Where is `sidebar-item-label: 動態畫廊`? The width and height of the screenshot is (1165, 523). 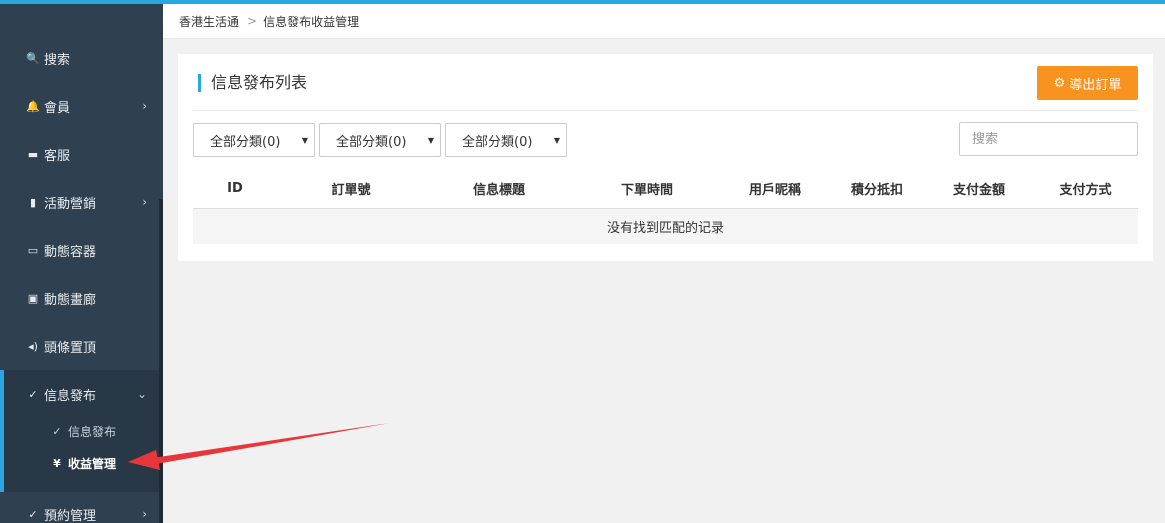
sidebar-item-label: 動態畫廊 is located at coordinates (70, 300).